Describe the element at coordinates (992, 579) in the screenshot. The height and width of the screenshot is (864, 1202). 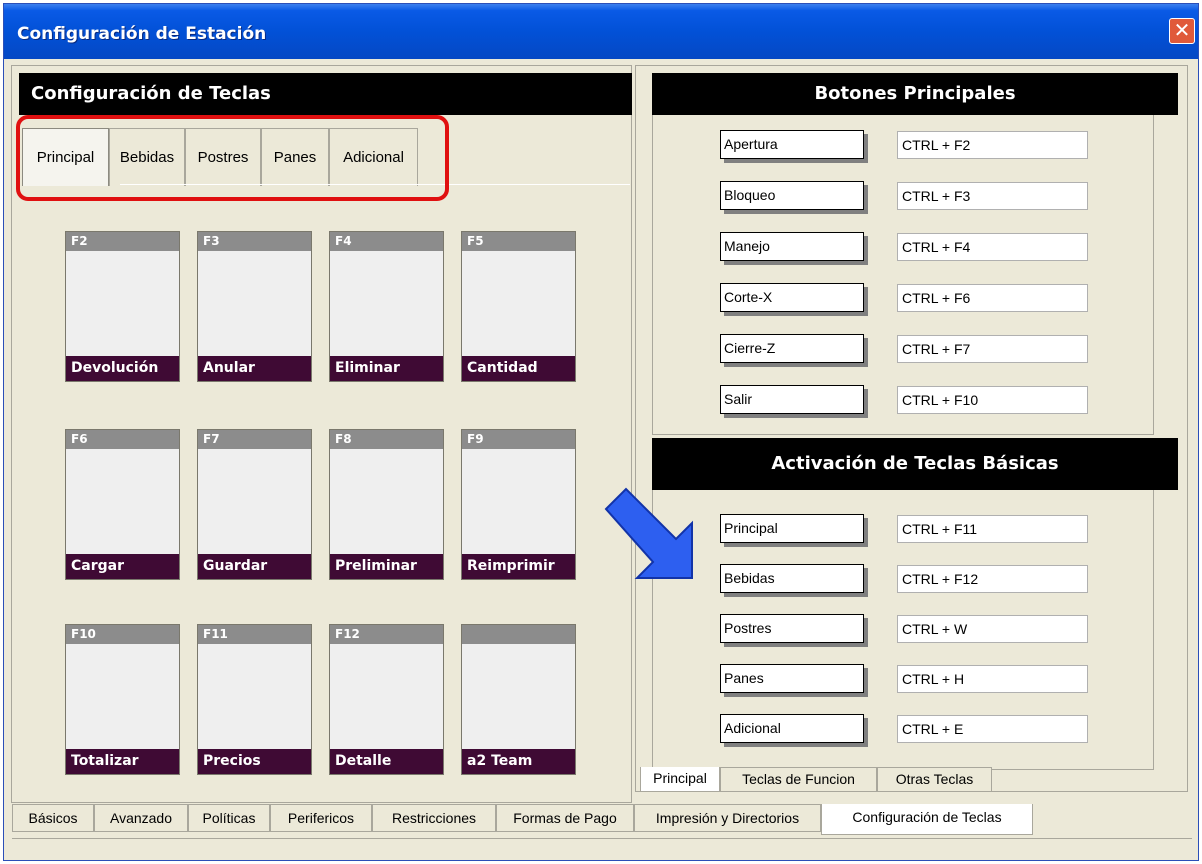
I see `shortcut-value-1: CTRL + F12` at that location.